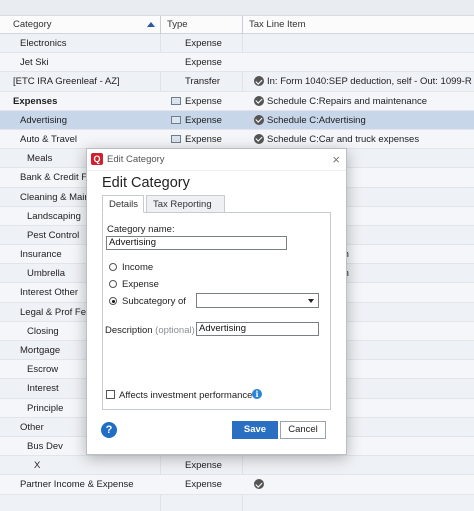 Image resolution: width=474 pixels, height=511 pixels. What do you see at coordinates (359, 25) in the screenshot?
I see `column-header-tax-line: Tax Line Item` at bounding box center [359, 25].